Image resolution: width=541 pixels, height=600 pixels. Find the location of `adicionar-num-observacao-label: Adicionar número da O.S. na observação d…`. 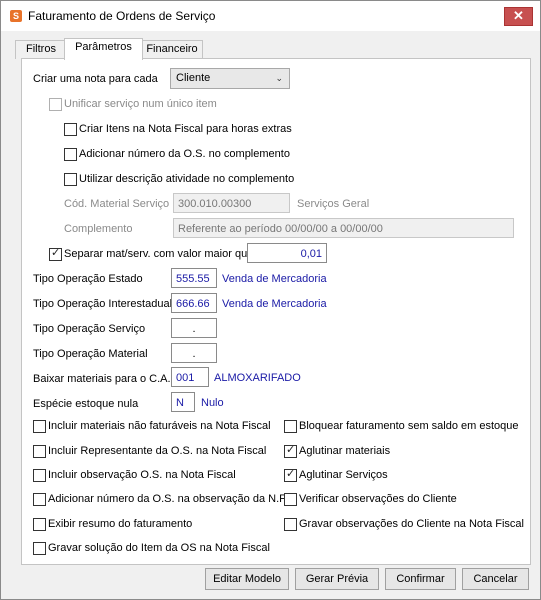

adicionar-num-observacao-label: Adicionar número da O.S. na observação d… is located at coordinates (168, 499).